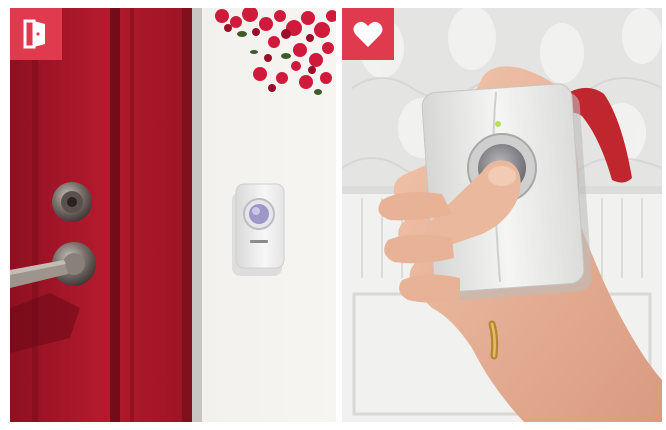 This screenshot has height=430, width=666. What do you see at coordinates (258, 229) in the screenshot?
I see `wall-doorbell` at bounding box center [258, 229].